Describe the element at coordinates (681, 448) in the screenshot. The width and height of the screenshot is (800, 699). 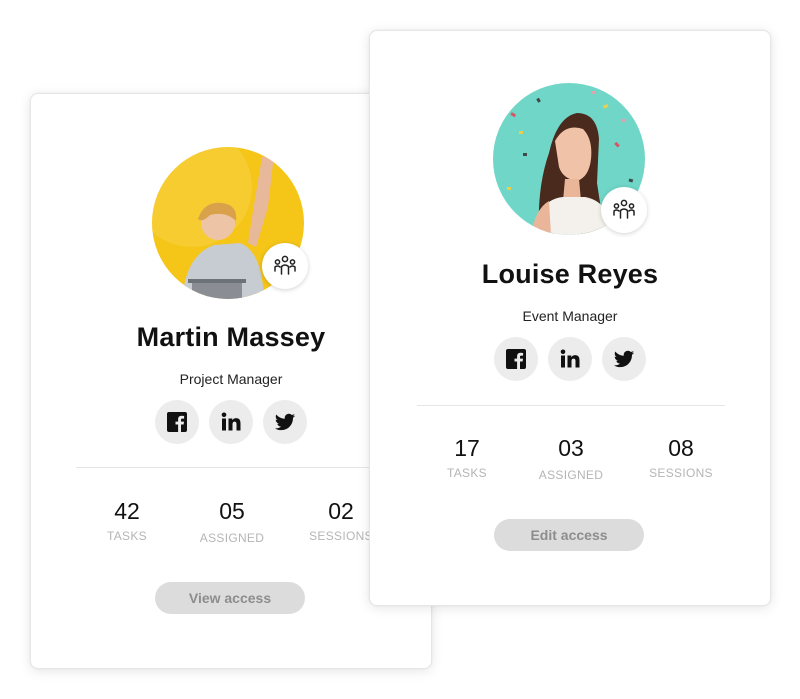
I see `stat-value: 08` at that location.